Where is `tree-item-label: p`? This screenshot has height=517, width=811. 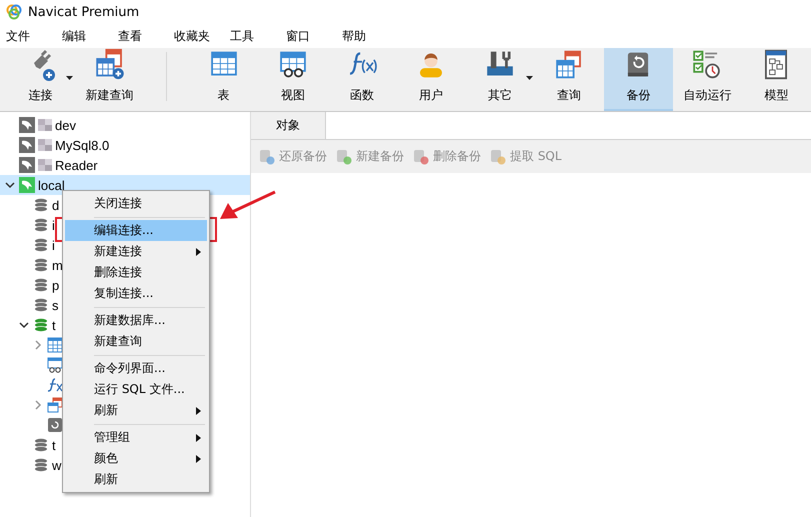 tree-item-label: p is located at coordinates (56, 285).